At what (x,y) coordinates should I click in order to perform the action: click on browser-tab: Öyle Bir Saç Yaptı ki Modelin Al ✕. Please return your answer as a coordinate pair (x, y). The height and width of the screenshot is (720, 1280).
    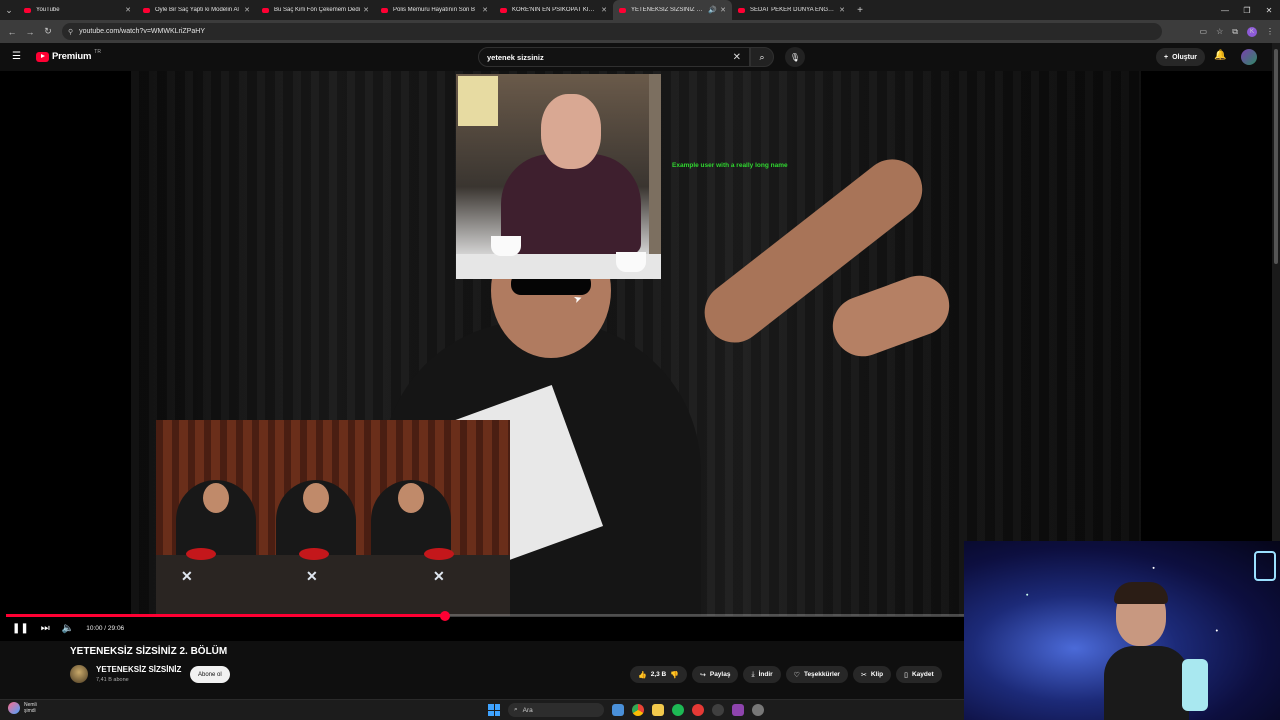
    Looking at the image, I should click on (196, 10).